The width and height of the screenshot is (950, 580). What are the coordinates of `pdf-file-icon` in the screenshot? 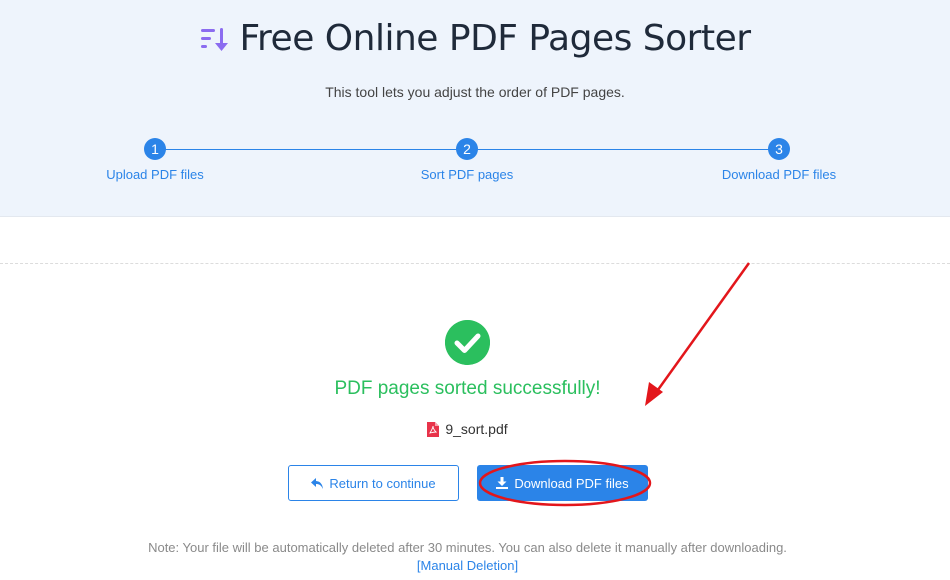 It's located at (433, 429).